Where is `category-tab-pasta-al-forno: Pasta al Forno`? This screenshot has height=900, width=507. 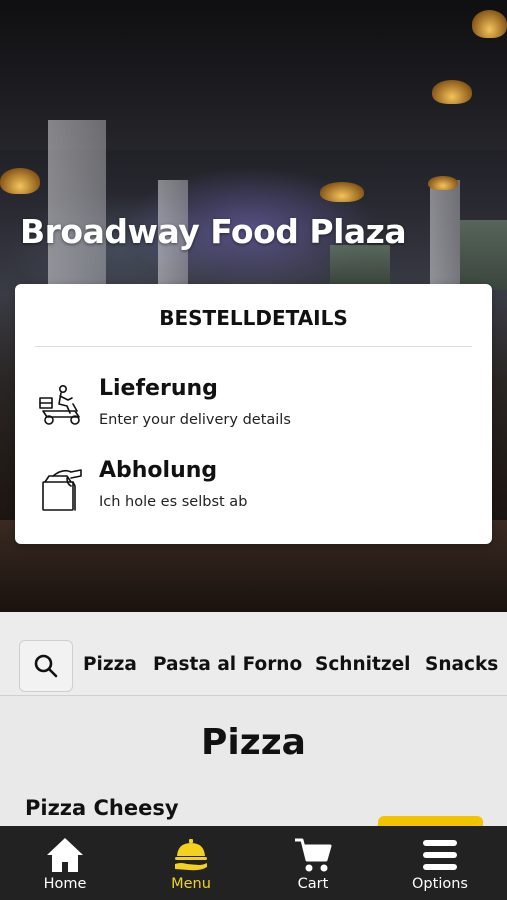
category-tab-pasta-al-forno: Pasta al Forno is located at coordinates (227, 664).